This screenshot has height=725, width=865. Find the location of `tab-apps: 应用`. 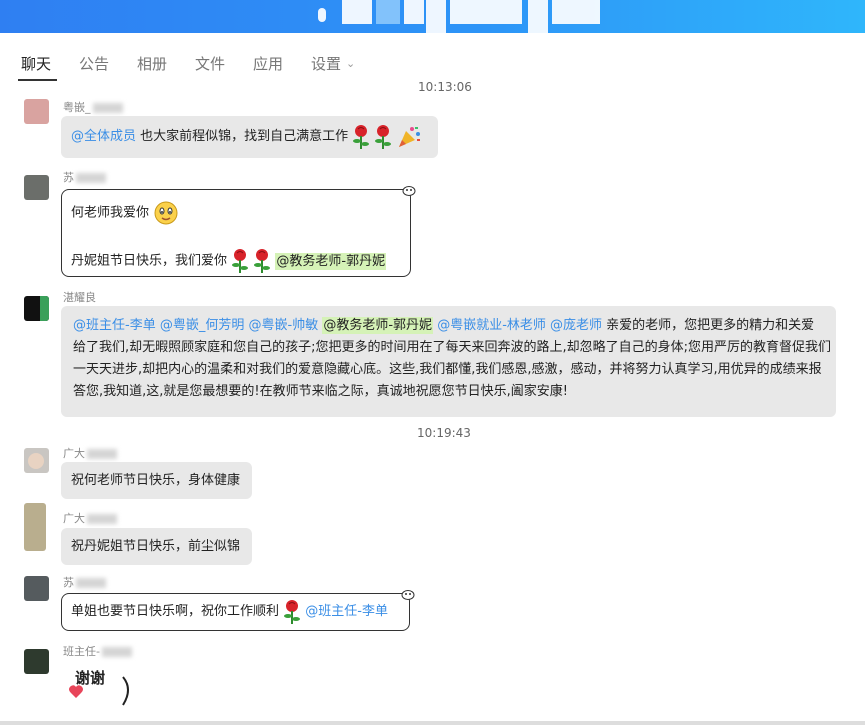

tab-apps: 应用 is located at coordinates (268, 63).